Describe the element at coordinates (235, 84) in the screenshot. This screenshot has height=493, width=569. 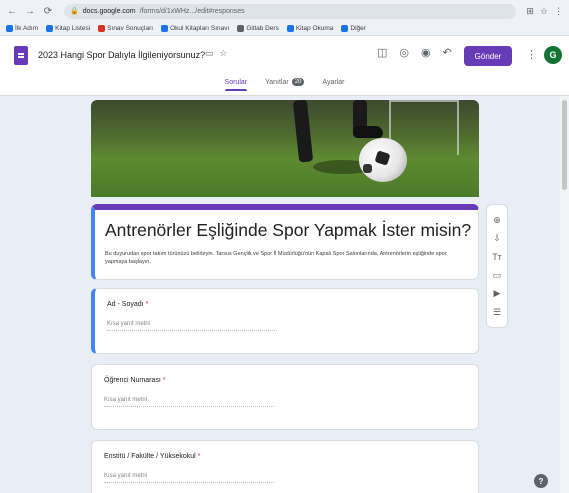
I see `tab-questions: Sorular` at that location.